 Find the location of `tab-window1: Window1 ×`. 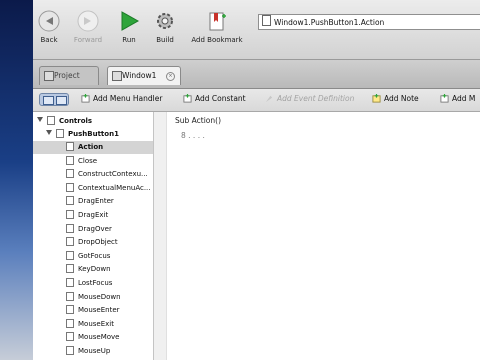

tab-window1: Window1 × is located at coordinates (144, 75).